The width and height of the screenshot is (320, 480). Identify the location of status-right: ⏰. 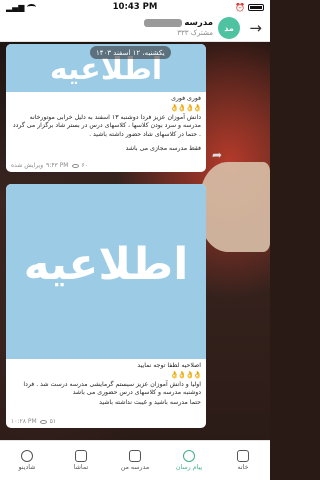
(249, 7).